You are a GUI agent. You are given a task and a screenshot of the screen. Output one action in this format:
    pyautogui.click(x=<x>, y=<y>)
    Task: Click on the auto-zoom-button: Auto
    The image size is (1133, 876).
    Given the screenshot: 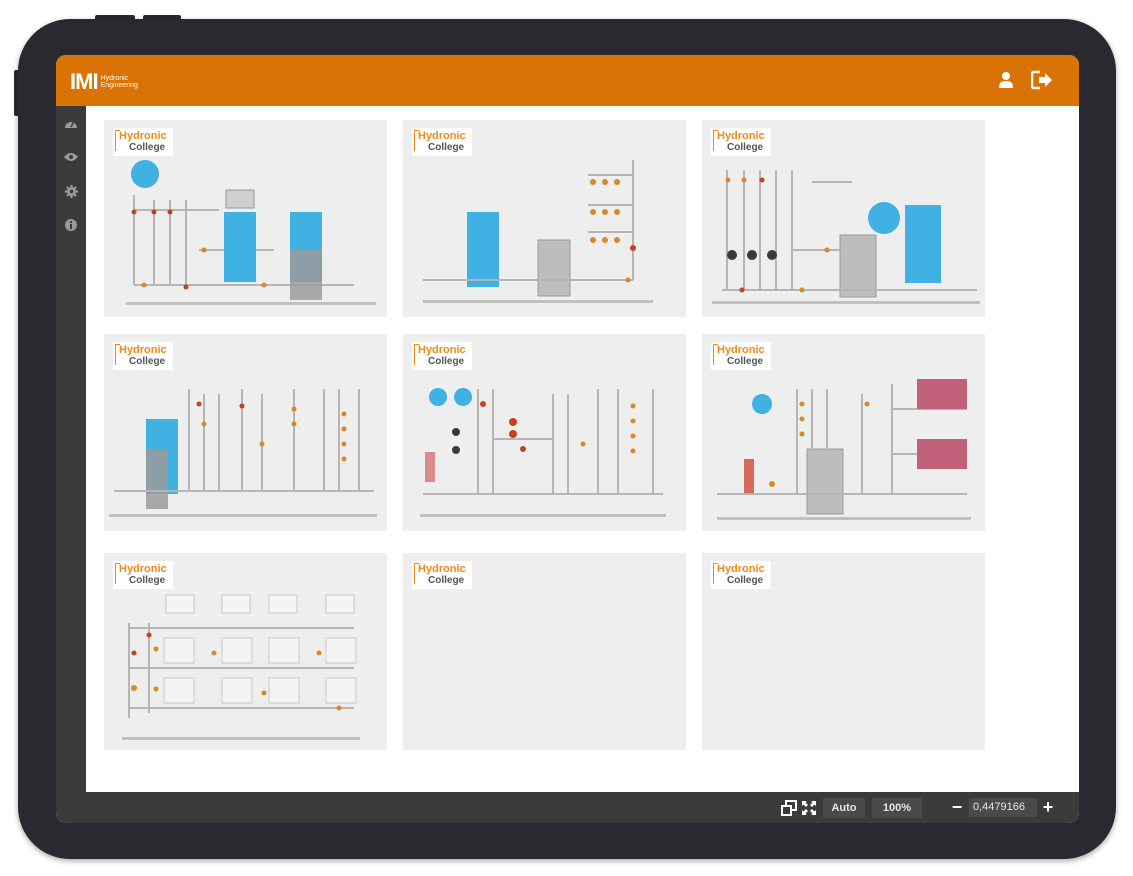 What is the action you would take?
    pyautogui.click(x=844, y=808)
    